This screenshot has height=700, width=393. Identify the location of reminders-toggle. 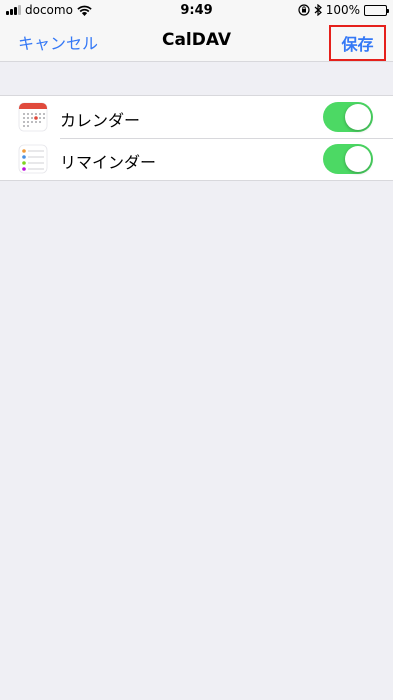
(348, 159).